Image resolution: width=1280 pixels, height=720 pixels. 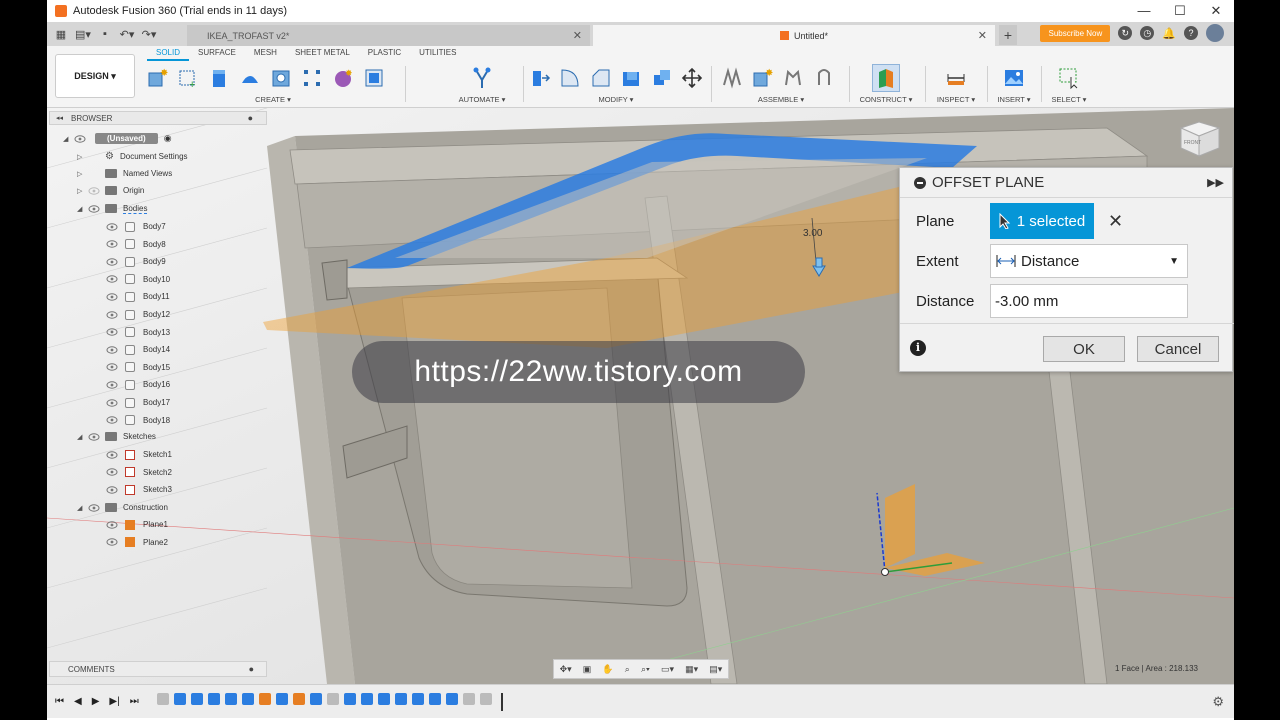 What do you see at coordinates (96, 701) in the screenshot?
I see `play-icon: ▶` at bounding box center [96, 701].